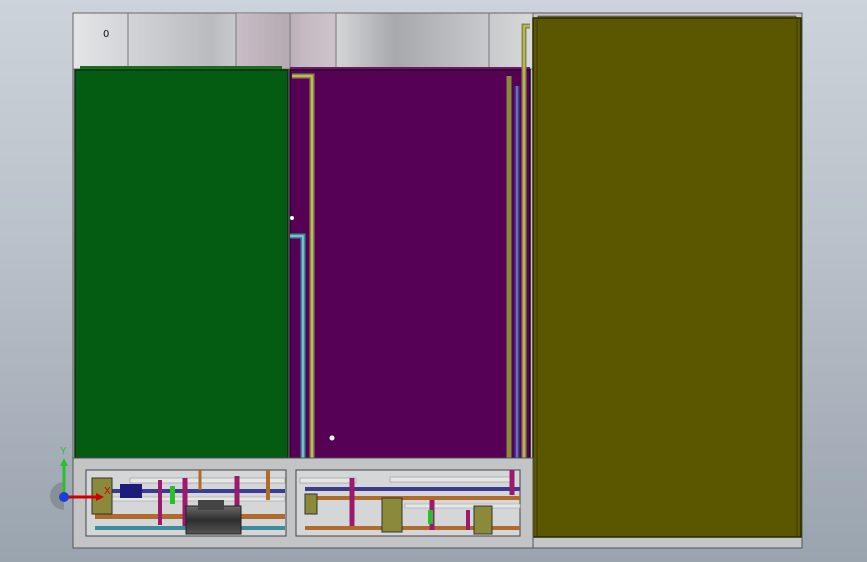 This screenshot has height=562, width=867. I want to click on x-axis-label: X, so click(107, 491).